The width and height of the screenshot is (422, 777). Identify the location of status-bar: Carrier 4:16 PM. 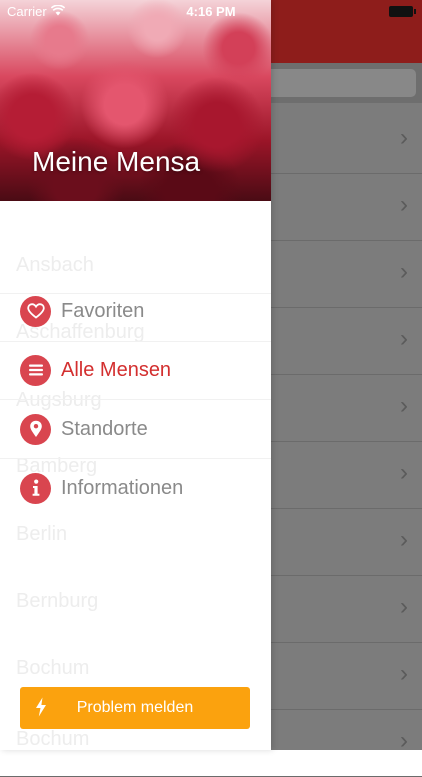
(211, 11).